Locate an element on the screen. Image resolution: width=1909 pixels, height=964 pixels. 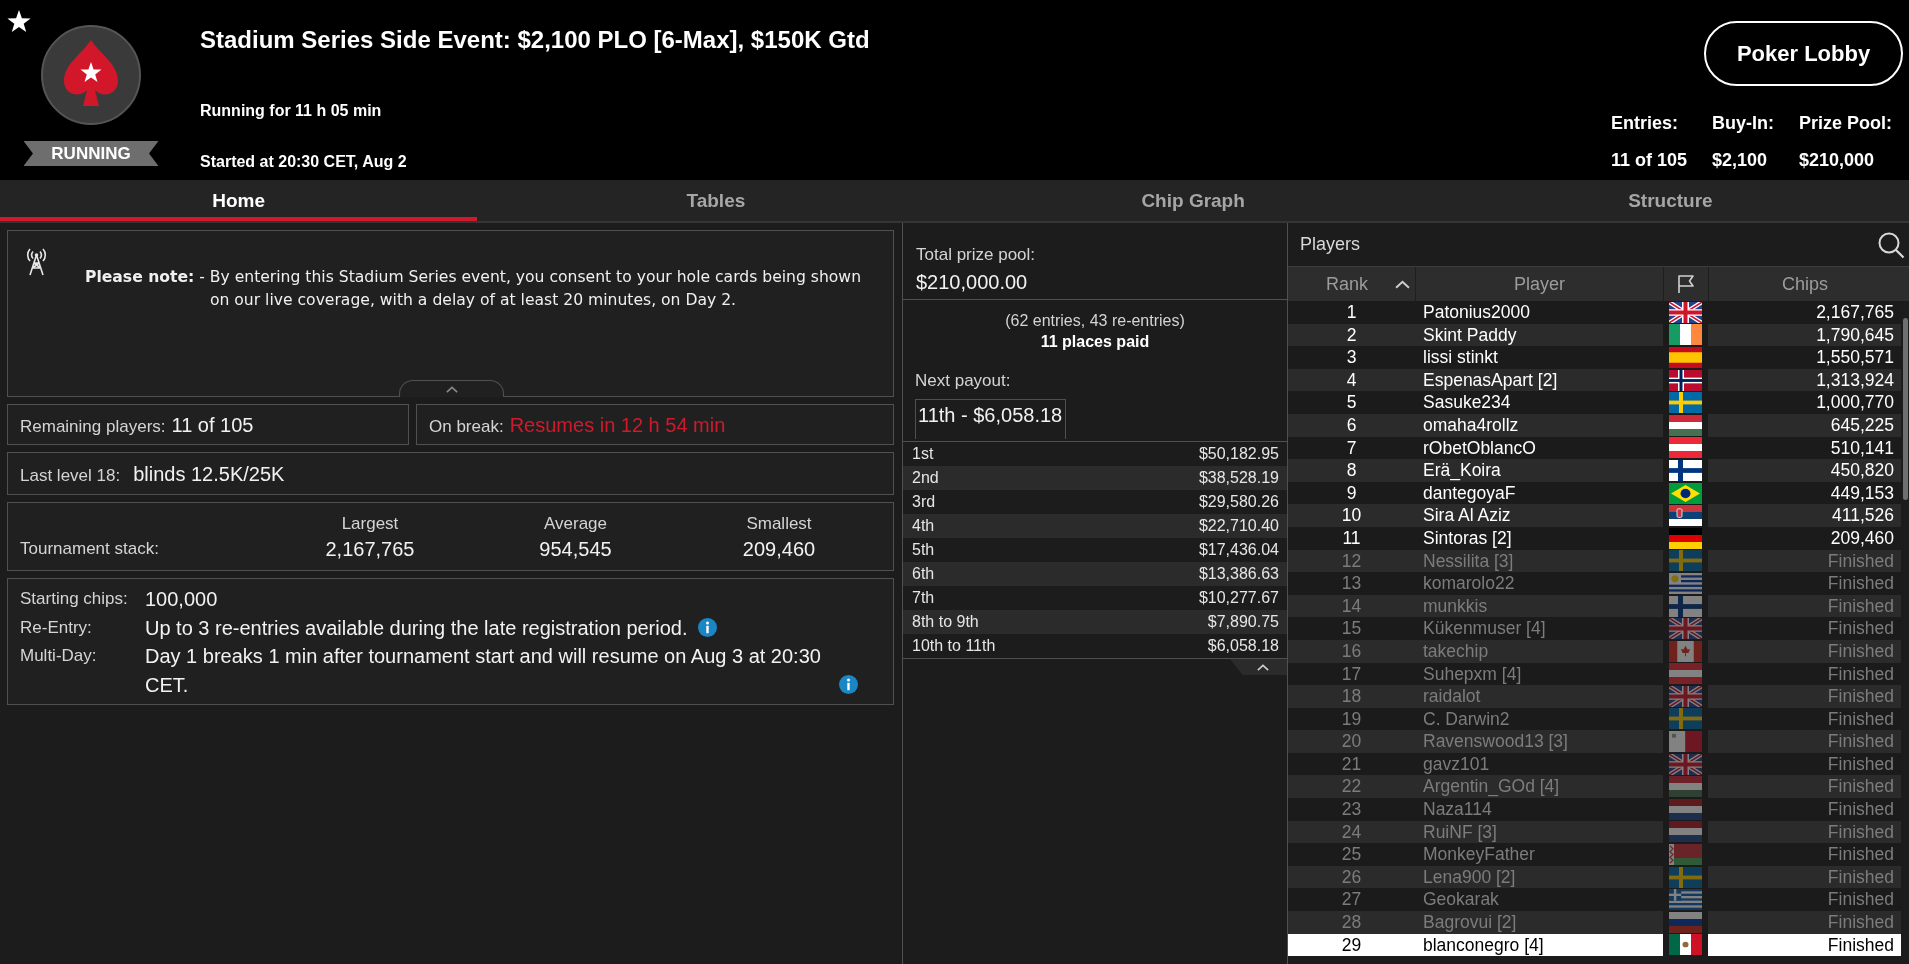
player-row: 16 takechip Finished is located at coordinates (1594, 651).